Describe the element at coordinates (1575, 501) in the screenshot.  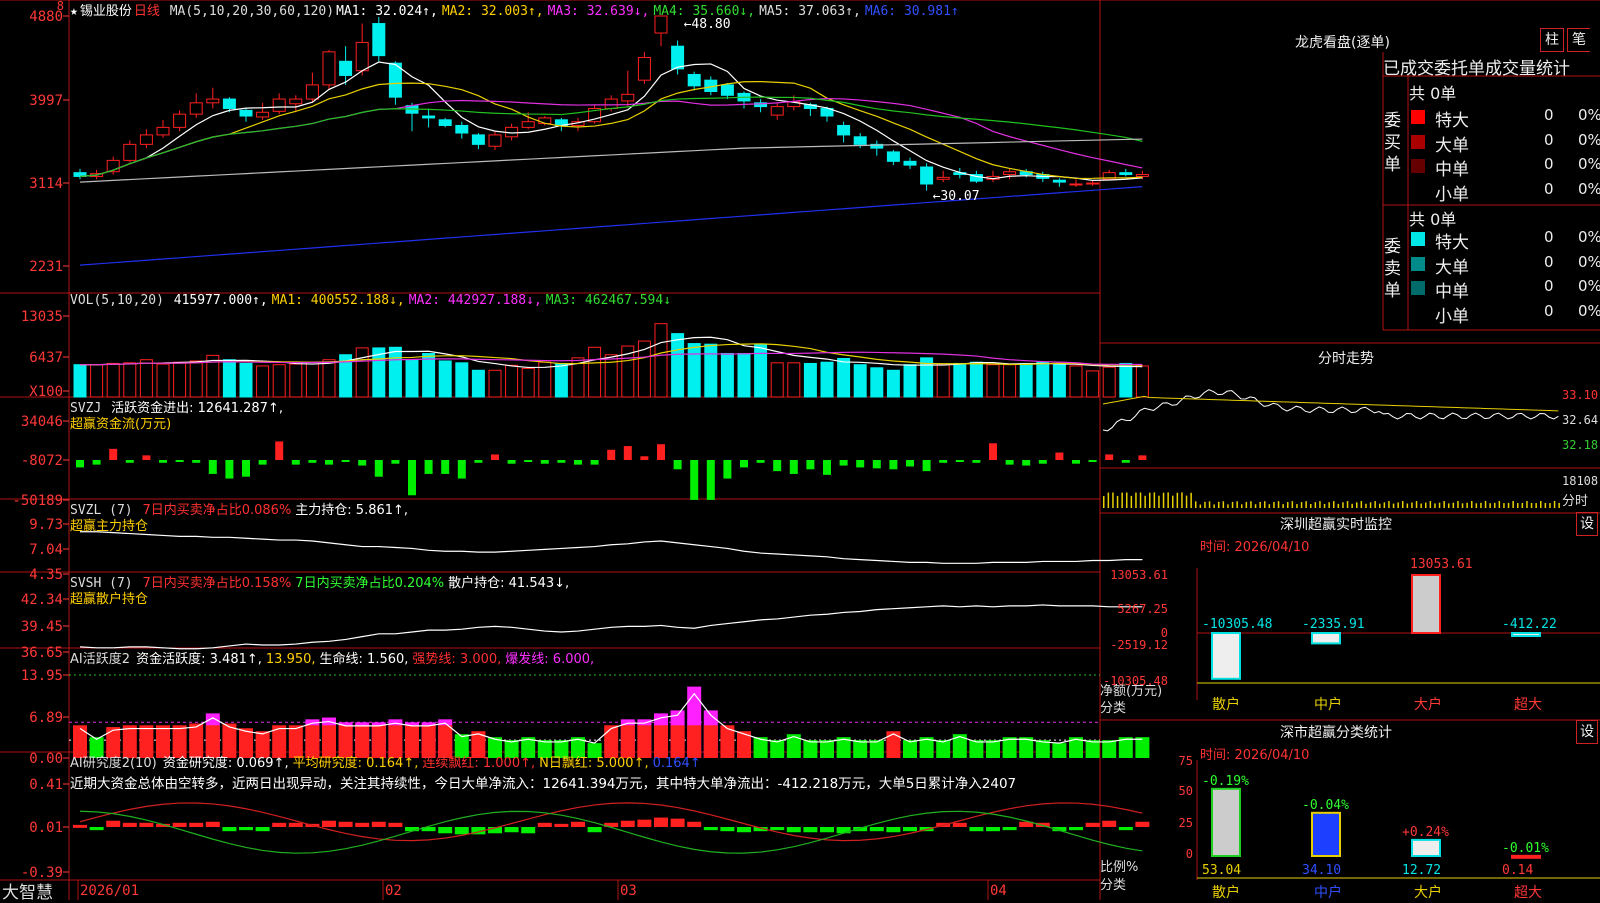
I see `intraday-vol-label: 分时` at that location.